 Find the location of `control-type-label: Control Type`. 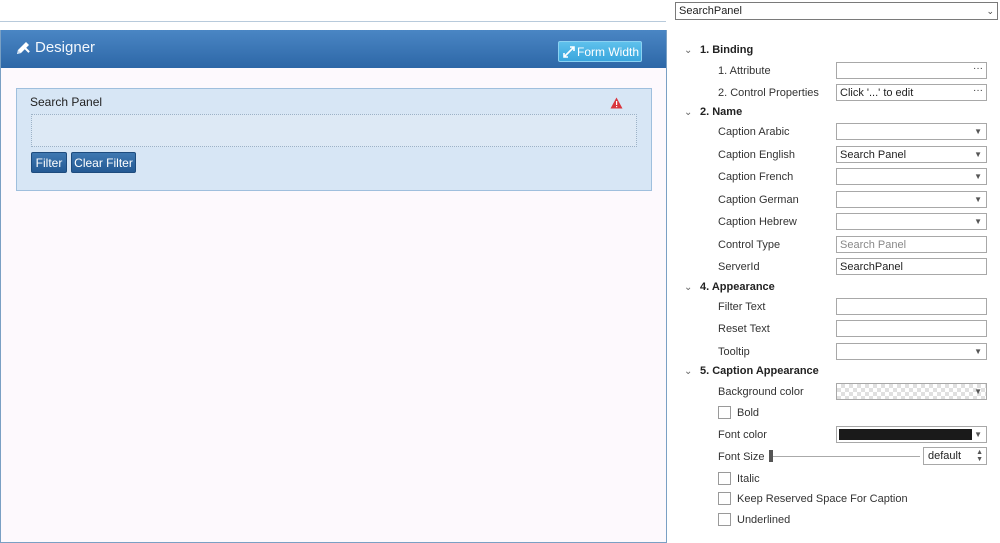

control-type-label: Control Type is located at coordinates (749, 245).